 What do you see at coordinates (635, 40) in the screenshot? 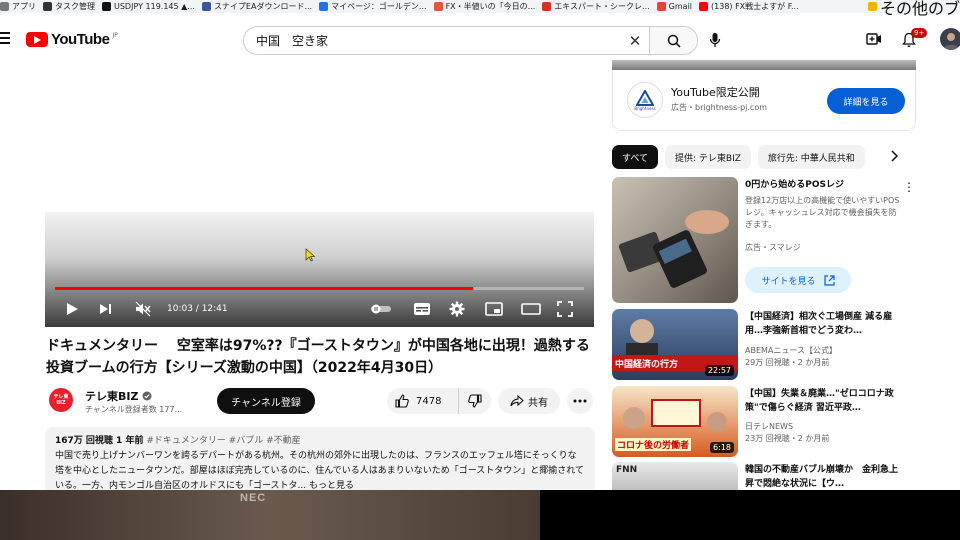
I see `clear-search-icon: ✕` at bounding box center [635, 40].